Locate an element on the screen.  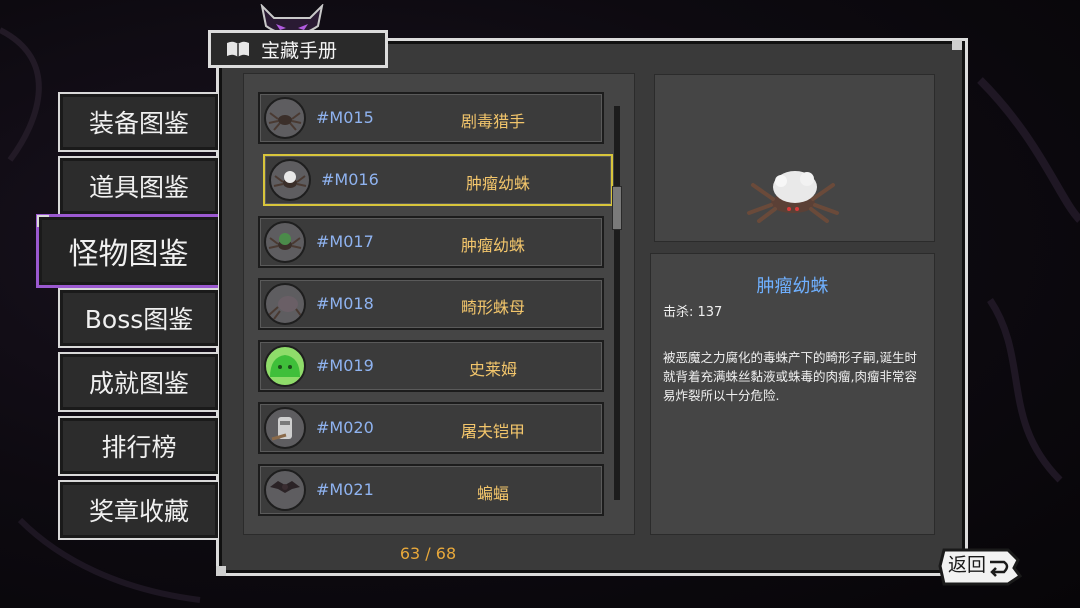
tab-monsters: 怪物图鉴 is located at coordinates (127, 251).